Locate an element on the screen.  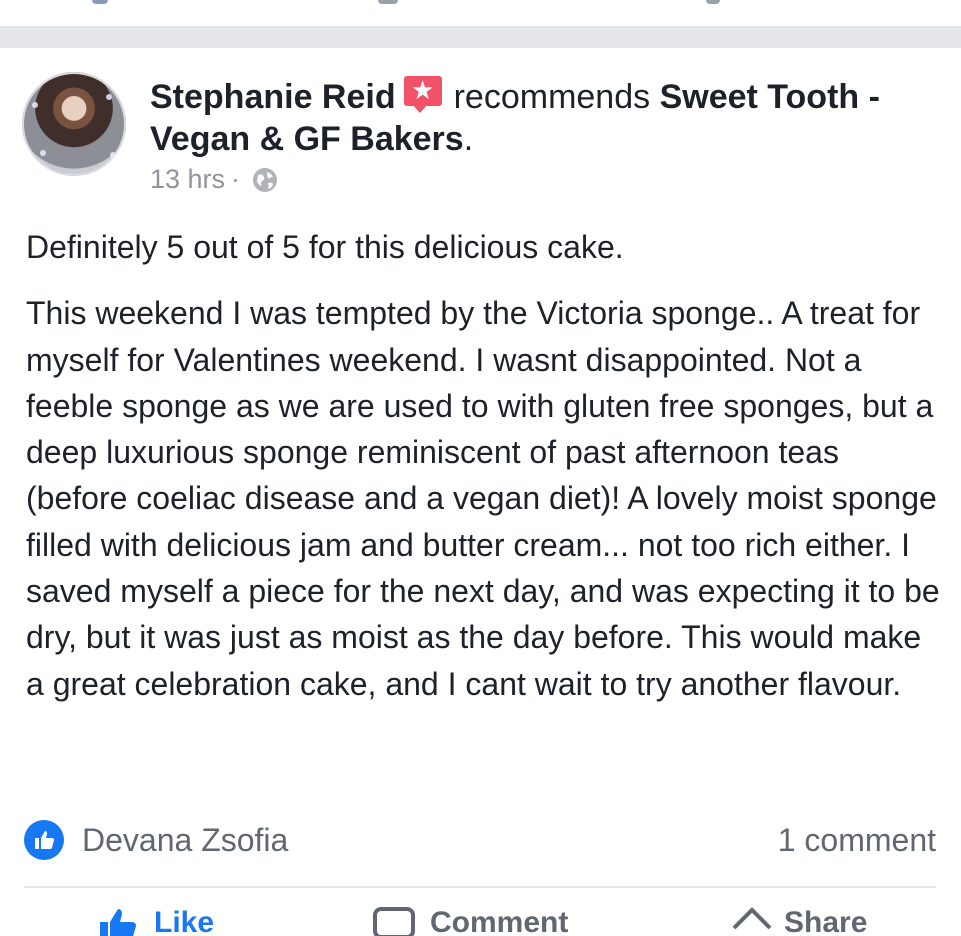
share-label: Share is located at coordinates (826, 921).